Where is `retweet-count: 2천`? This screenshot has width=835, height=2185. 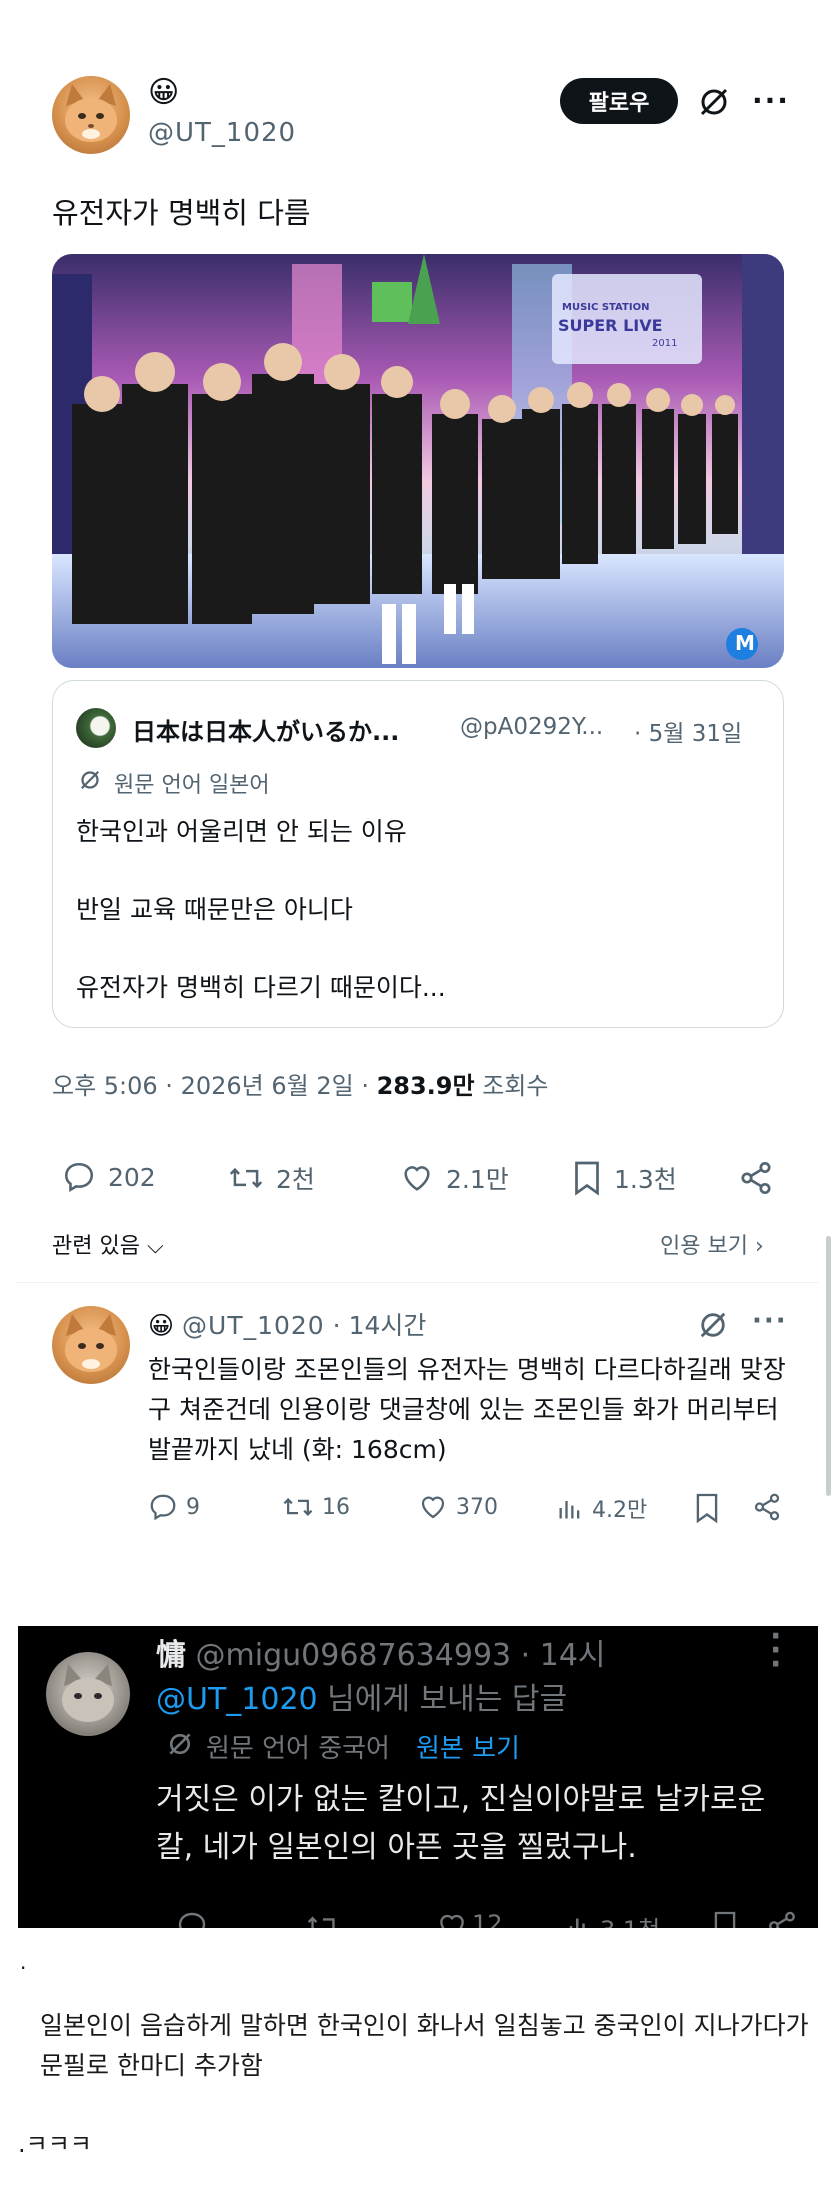
retweet-count: 2천 is located at coordinates (295, 1179).